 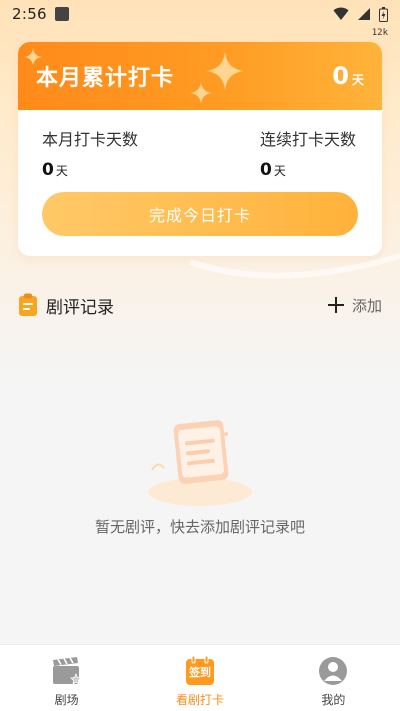 What do you see at coordinates (308, 153) in the screenshot?
I see `stat-streak-days: 连续打卡天数 0 天` at bounding box center [308, 153].